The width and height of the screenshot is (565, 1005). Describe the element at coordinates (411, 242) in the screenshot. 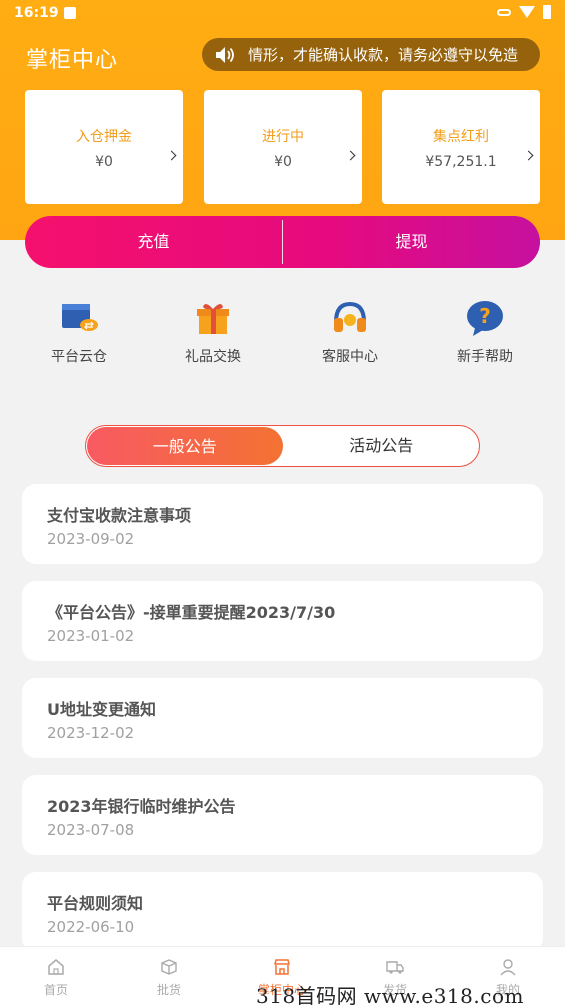

I see `withdraw-button: 提现` at that location.